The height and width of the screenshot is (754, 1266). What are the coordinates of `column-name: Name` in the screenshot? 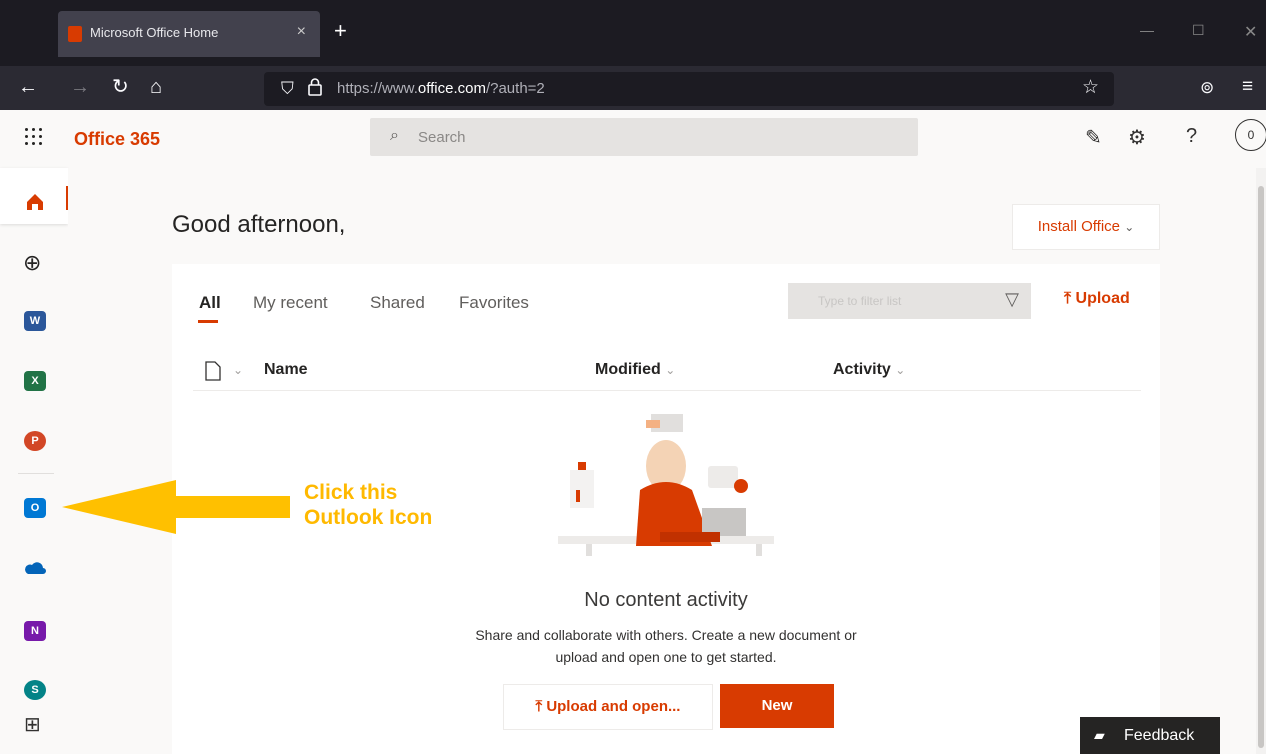 It's located at (286, 370).